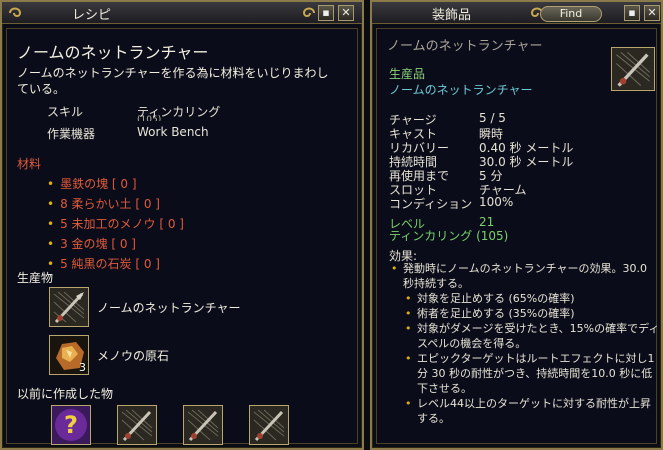 The height and width of the screenshot is (450, 663). I want to click on effect-sub: • 対象を足止めする (65%の確率), so click(490, 298).